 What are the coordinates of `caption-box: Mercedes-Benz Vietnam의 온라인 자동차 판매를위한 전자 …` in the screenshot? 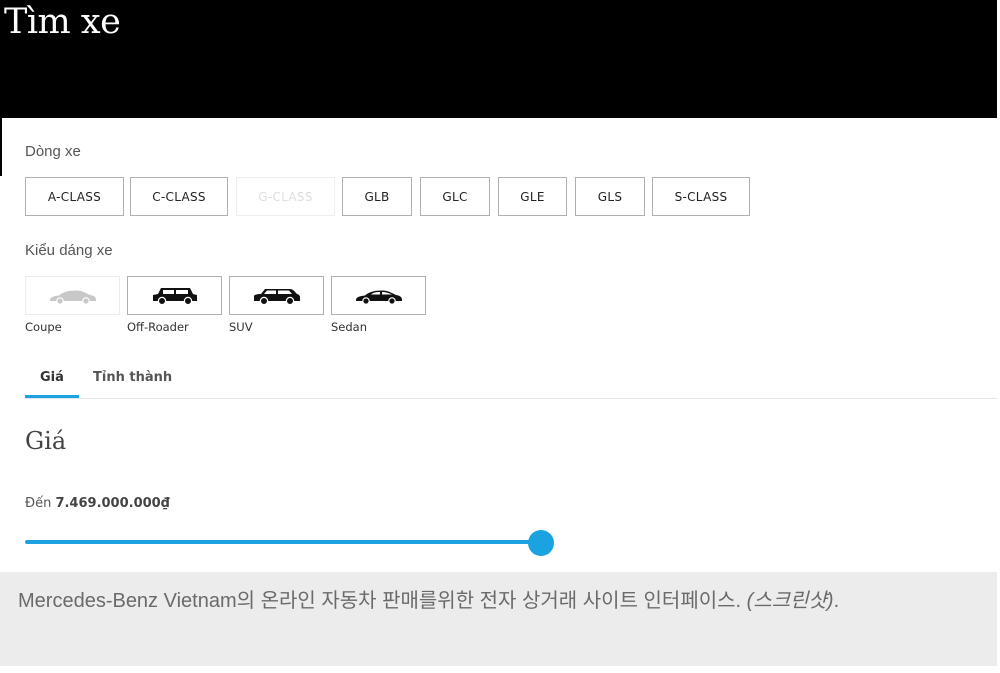 It's located at (498, 619).